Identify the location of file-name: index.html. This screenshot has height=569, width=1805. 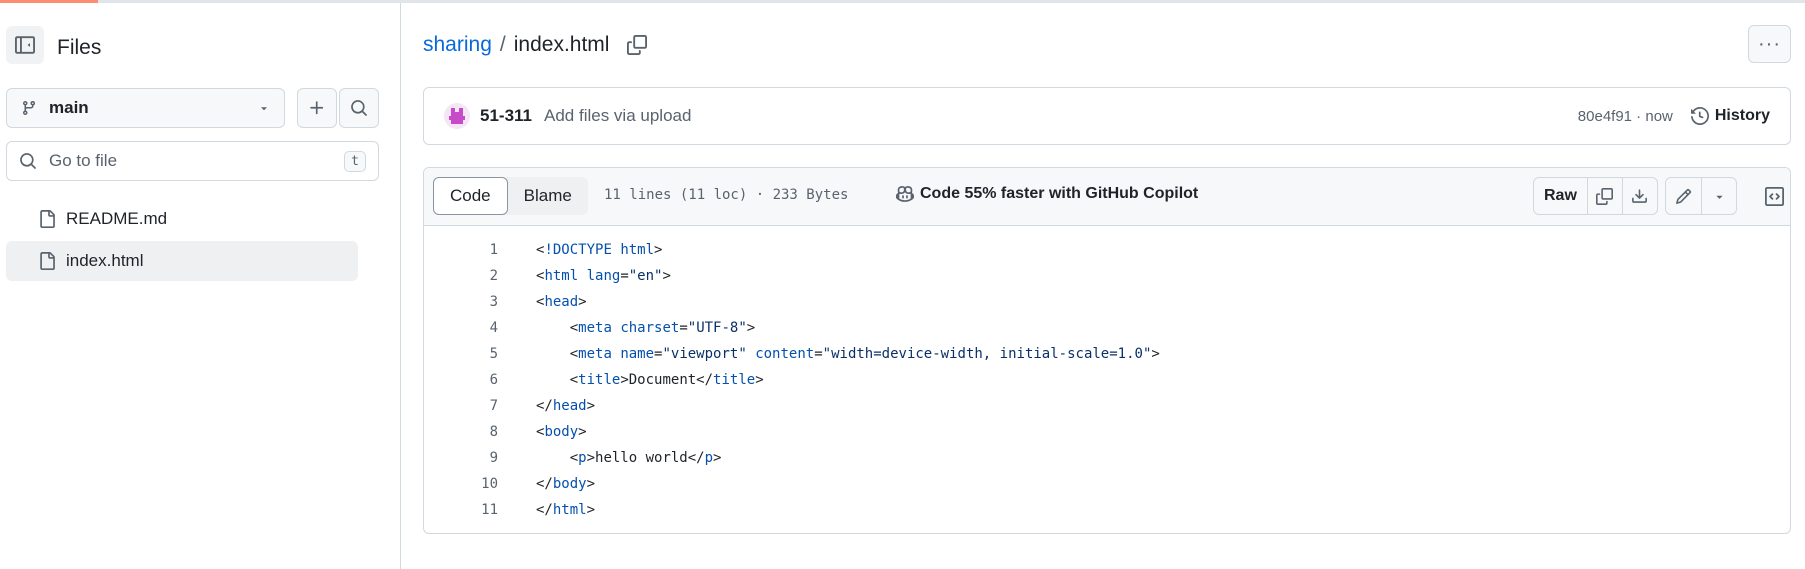
(105, 260).